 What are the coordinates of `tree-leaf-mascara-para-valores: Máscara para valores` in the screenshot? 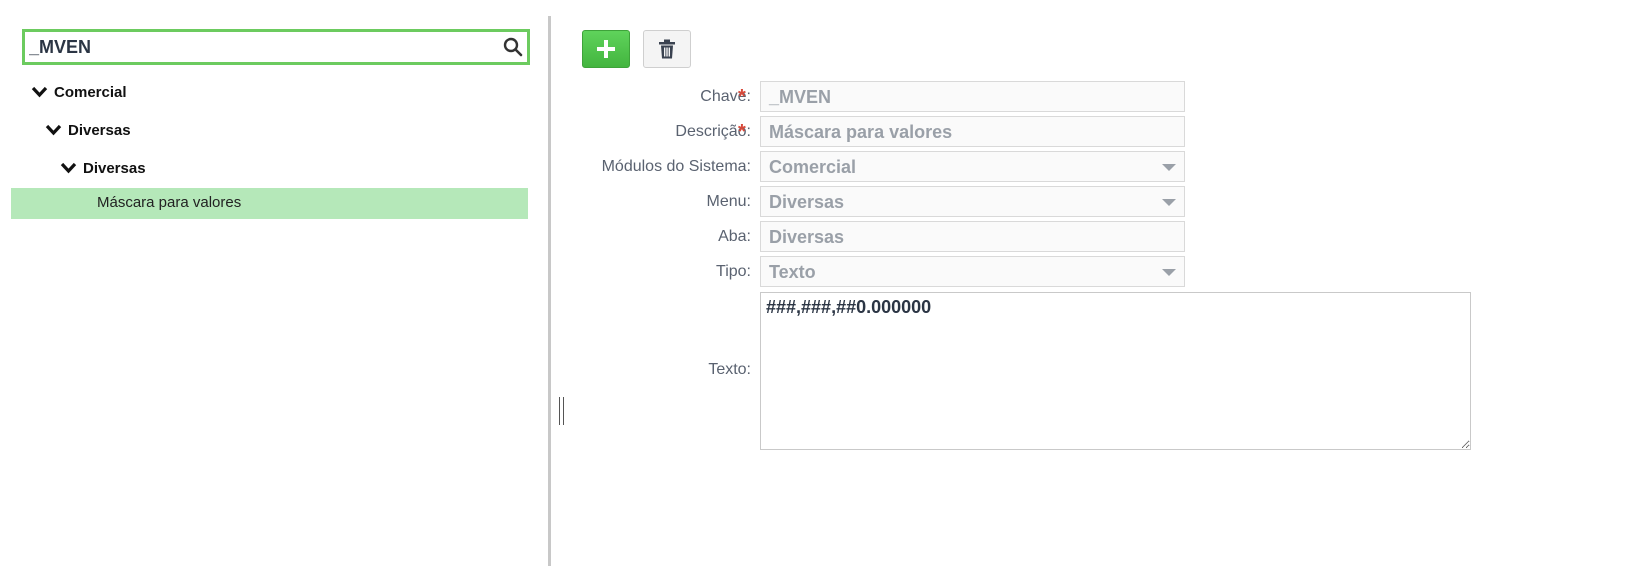 It's located at (269, 203).